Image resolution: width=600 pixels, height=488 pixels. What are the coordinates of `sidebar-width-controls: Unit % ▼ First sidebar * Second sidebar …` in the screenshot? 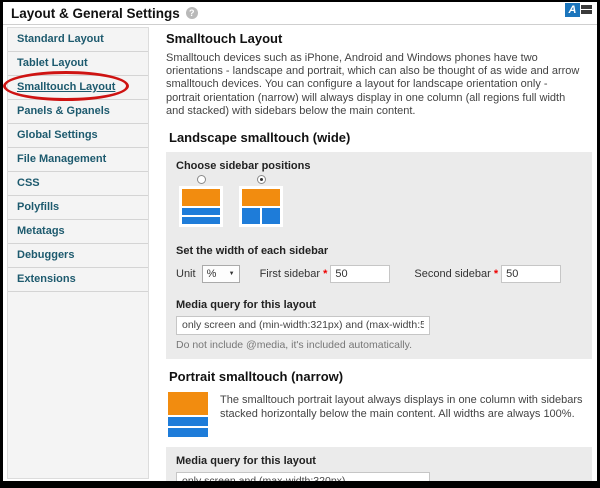 It's located at (379, 273).